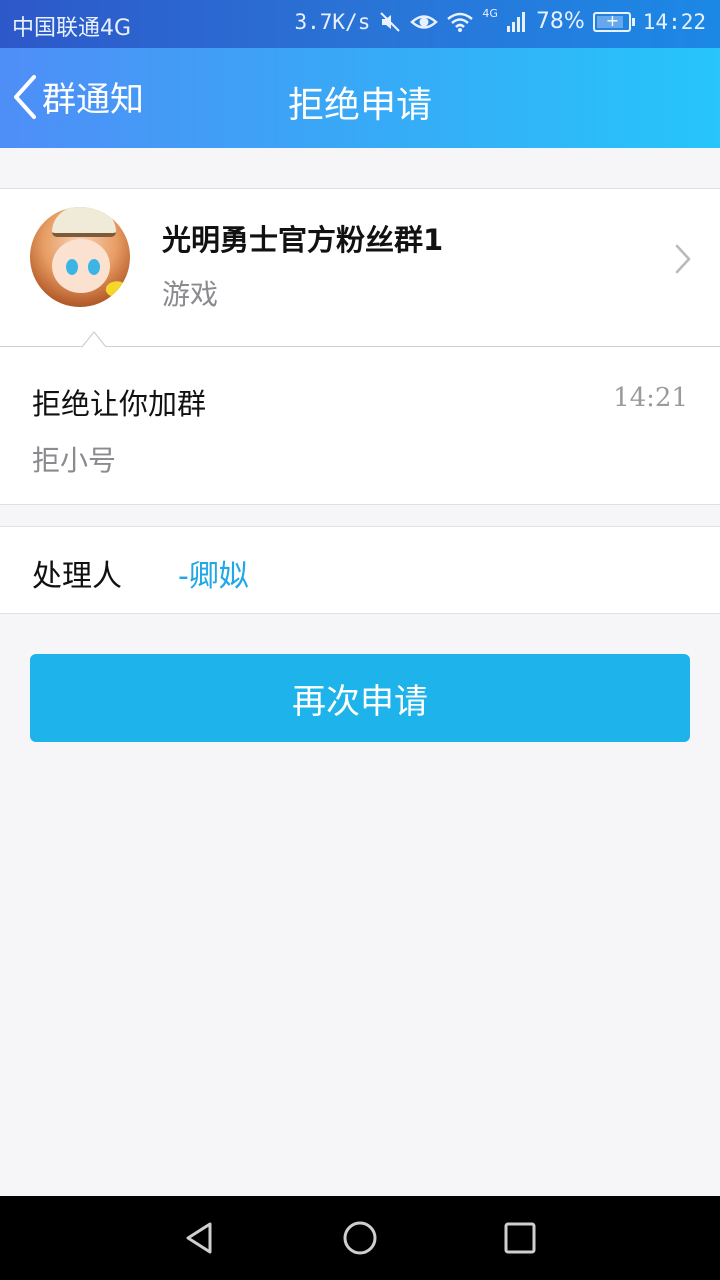  What do you see at coordinates (613, 21) in the screenshot?
I see `battery-icon: +` at bounding box center [613, 21].